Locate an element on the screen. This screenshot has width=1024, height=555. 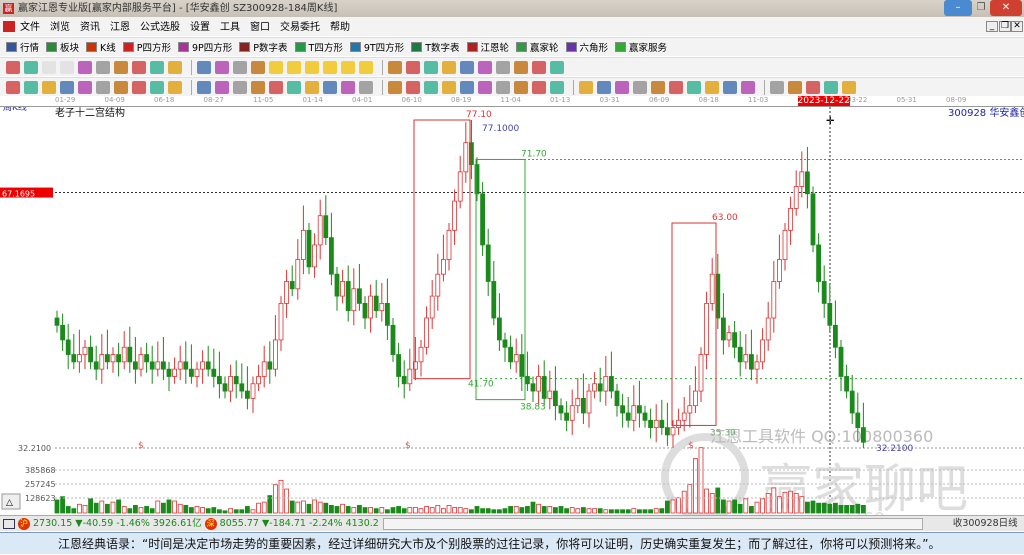
menu-item: 资讯 is located at coordinates (90, 27).